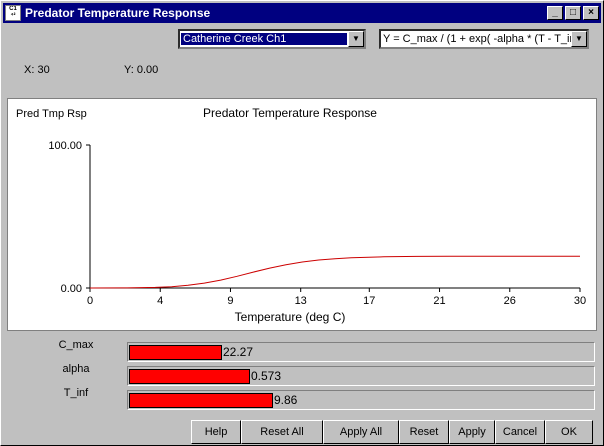 This screenshot has height=446, width=604. I want to click on x-axis-label: Temperature (deg C), so click(290, 317).